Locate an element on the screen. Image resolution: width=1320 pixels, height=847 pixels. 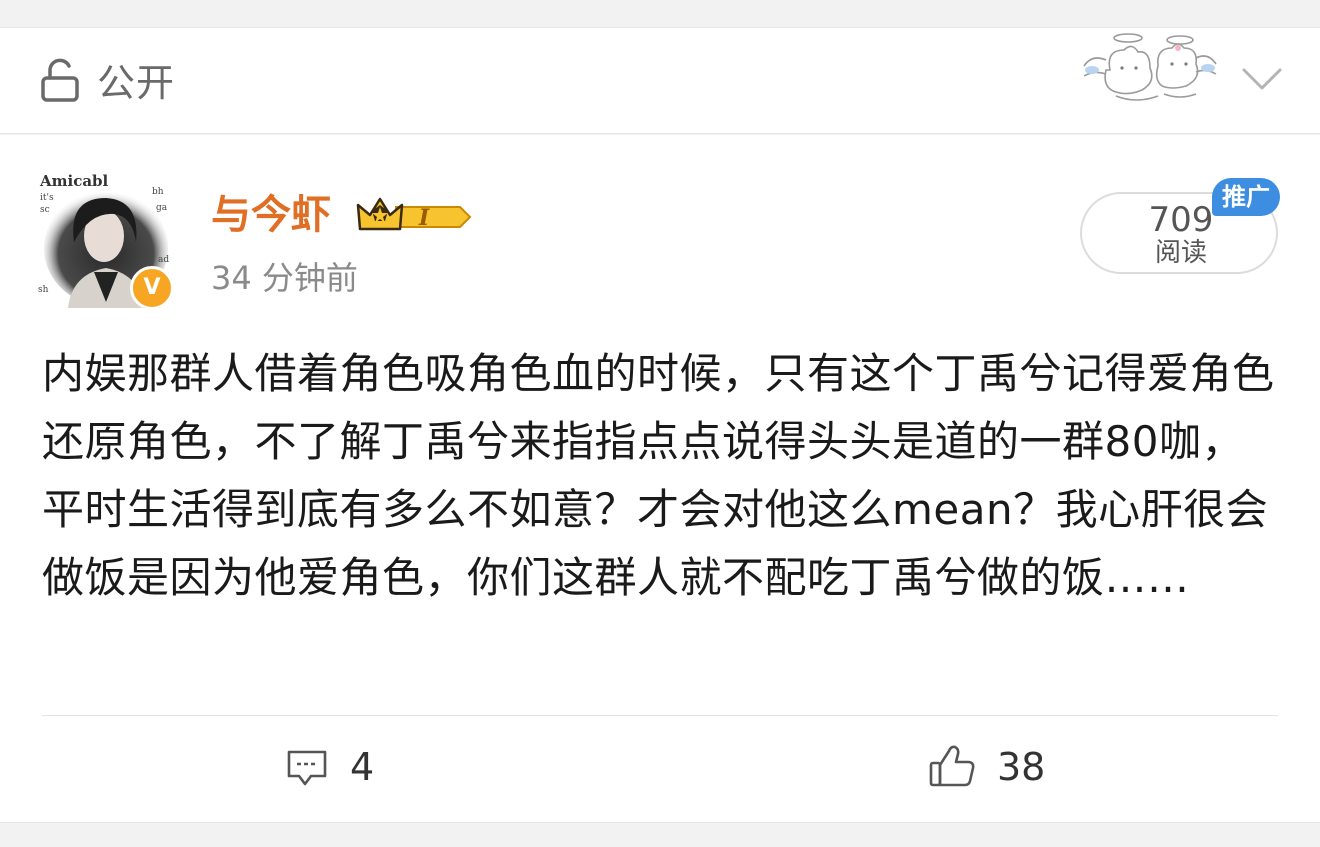
unlock-icon is located at coordinates (60, 80).